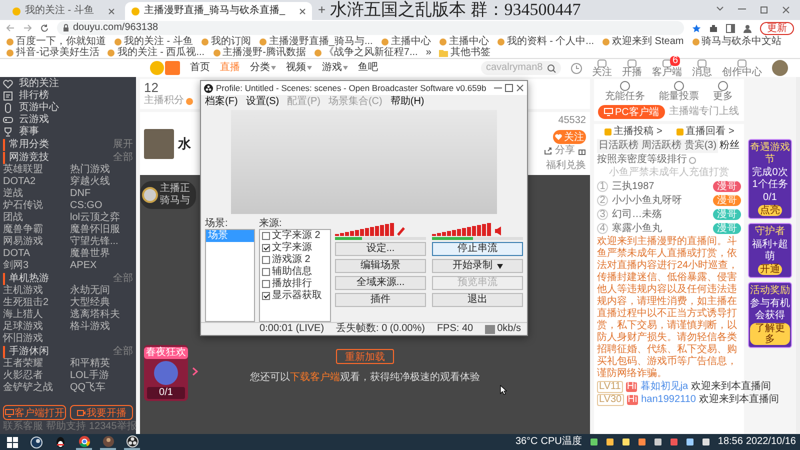 The width and height of the screenshot is (800, 450). Describe the element at coordinates (747, 28) in the screenshot. I see `profile-icon` at that location.